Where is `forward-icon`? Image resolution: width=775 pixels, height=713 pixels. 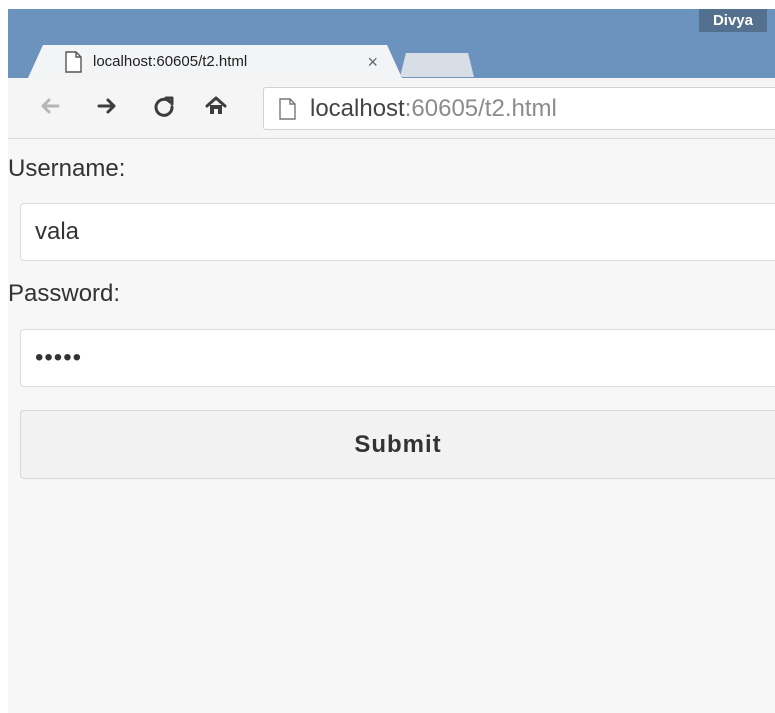
forward-icon is located at coordinates (107, 108).